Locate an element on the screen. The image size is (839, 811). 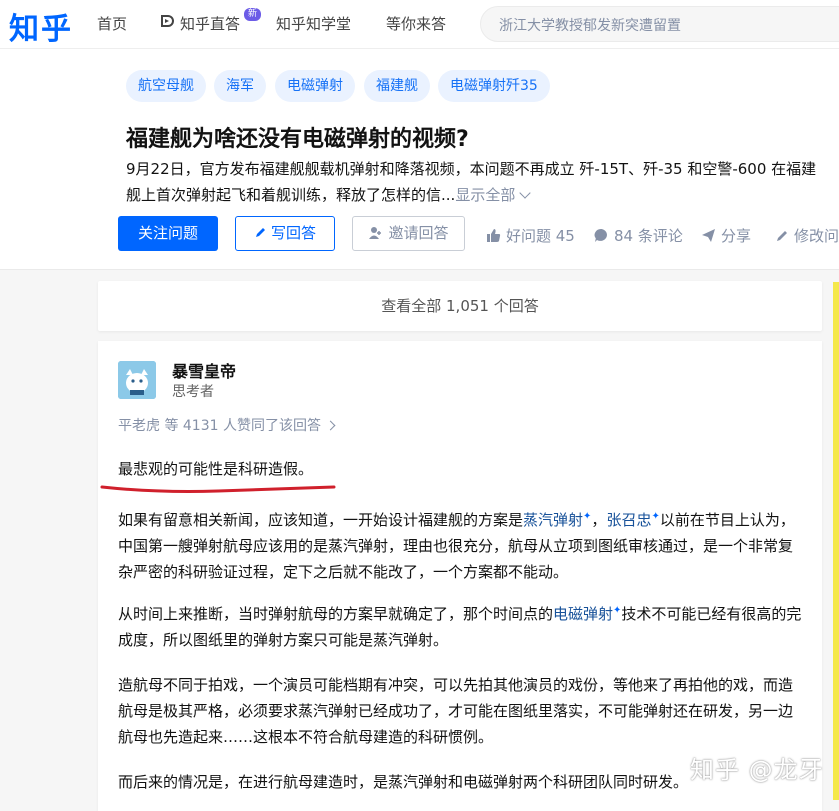
comment-icon is located at coordinates (600, 235).